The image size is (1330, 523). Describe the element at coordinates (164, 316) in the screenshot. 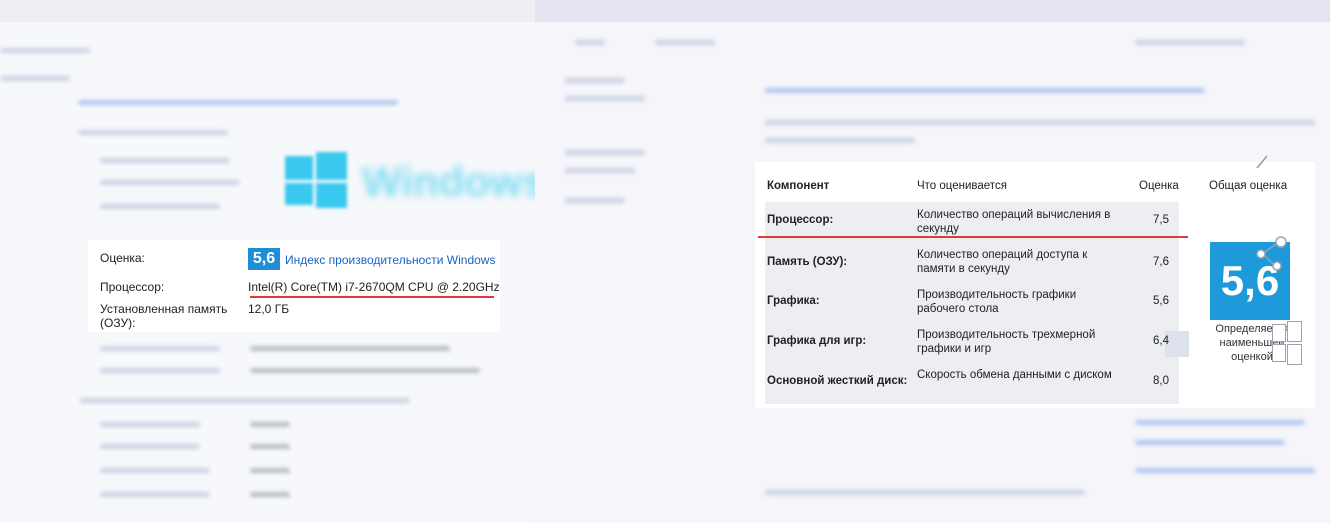

I see `memory-label: Установленная память (ОЗУ):` at that location.